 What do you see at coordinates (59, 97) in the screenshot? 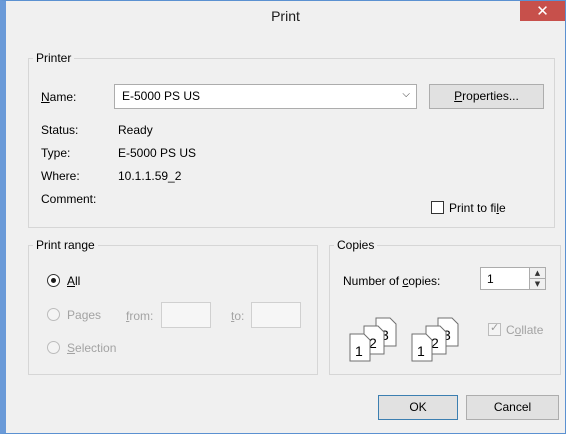
I see `name-label: Name:` at bounding box center [59, 97].